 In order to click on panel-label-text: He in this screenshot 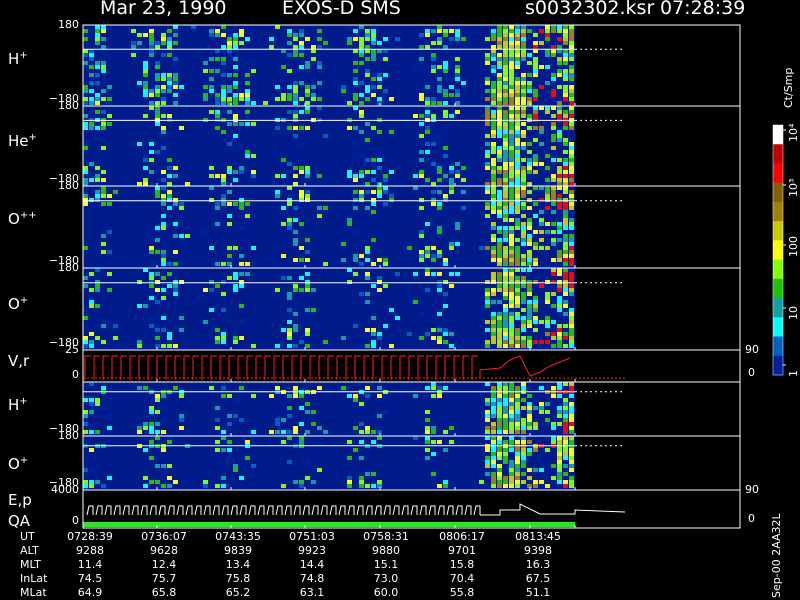, I will do `click(18, 141)`.